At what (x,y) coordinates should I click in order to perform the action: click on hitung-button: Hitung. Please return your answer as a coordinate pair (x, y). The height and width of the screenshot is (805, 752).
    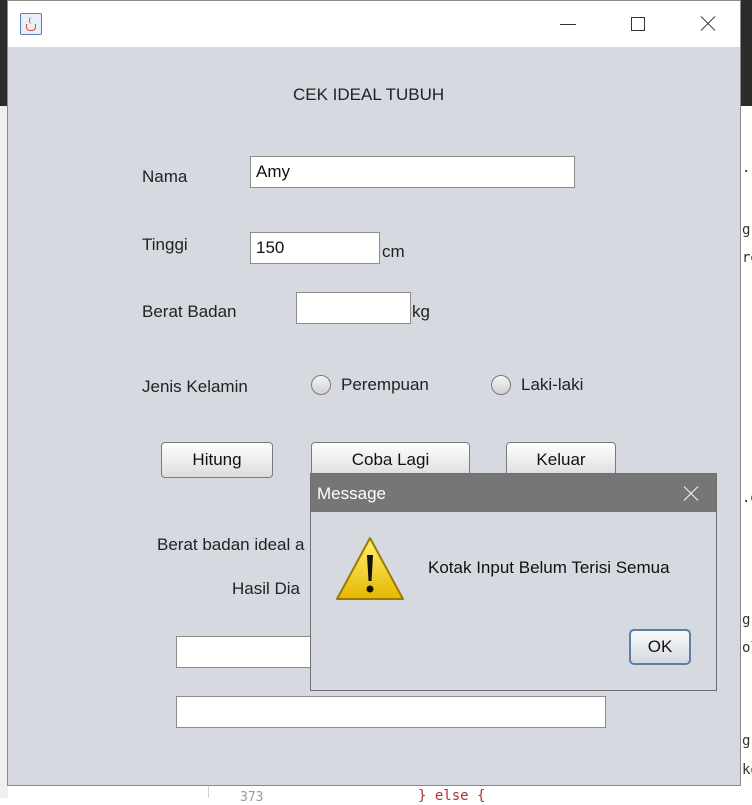
    Looking at the image, I should click on (217, 460).